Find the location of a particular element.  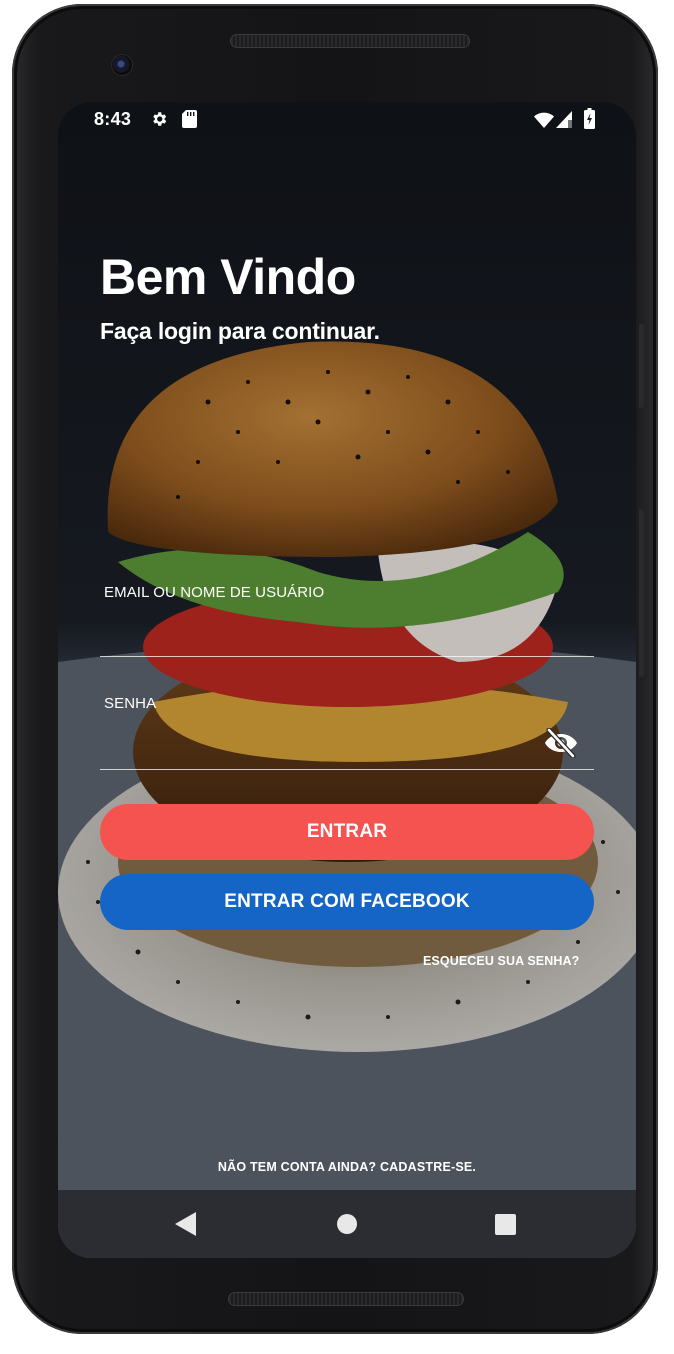

email-field-underline is located at coordinates (347, 656).